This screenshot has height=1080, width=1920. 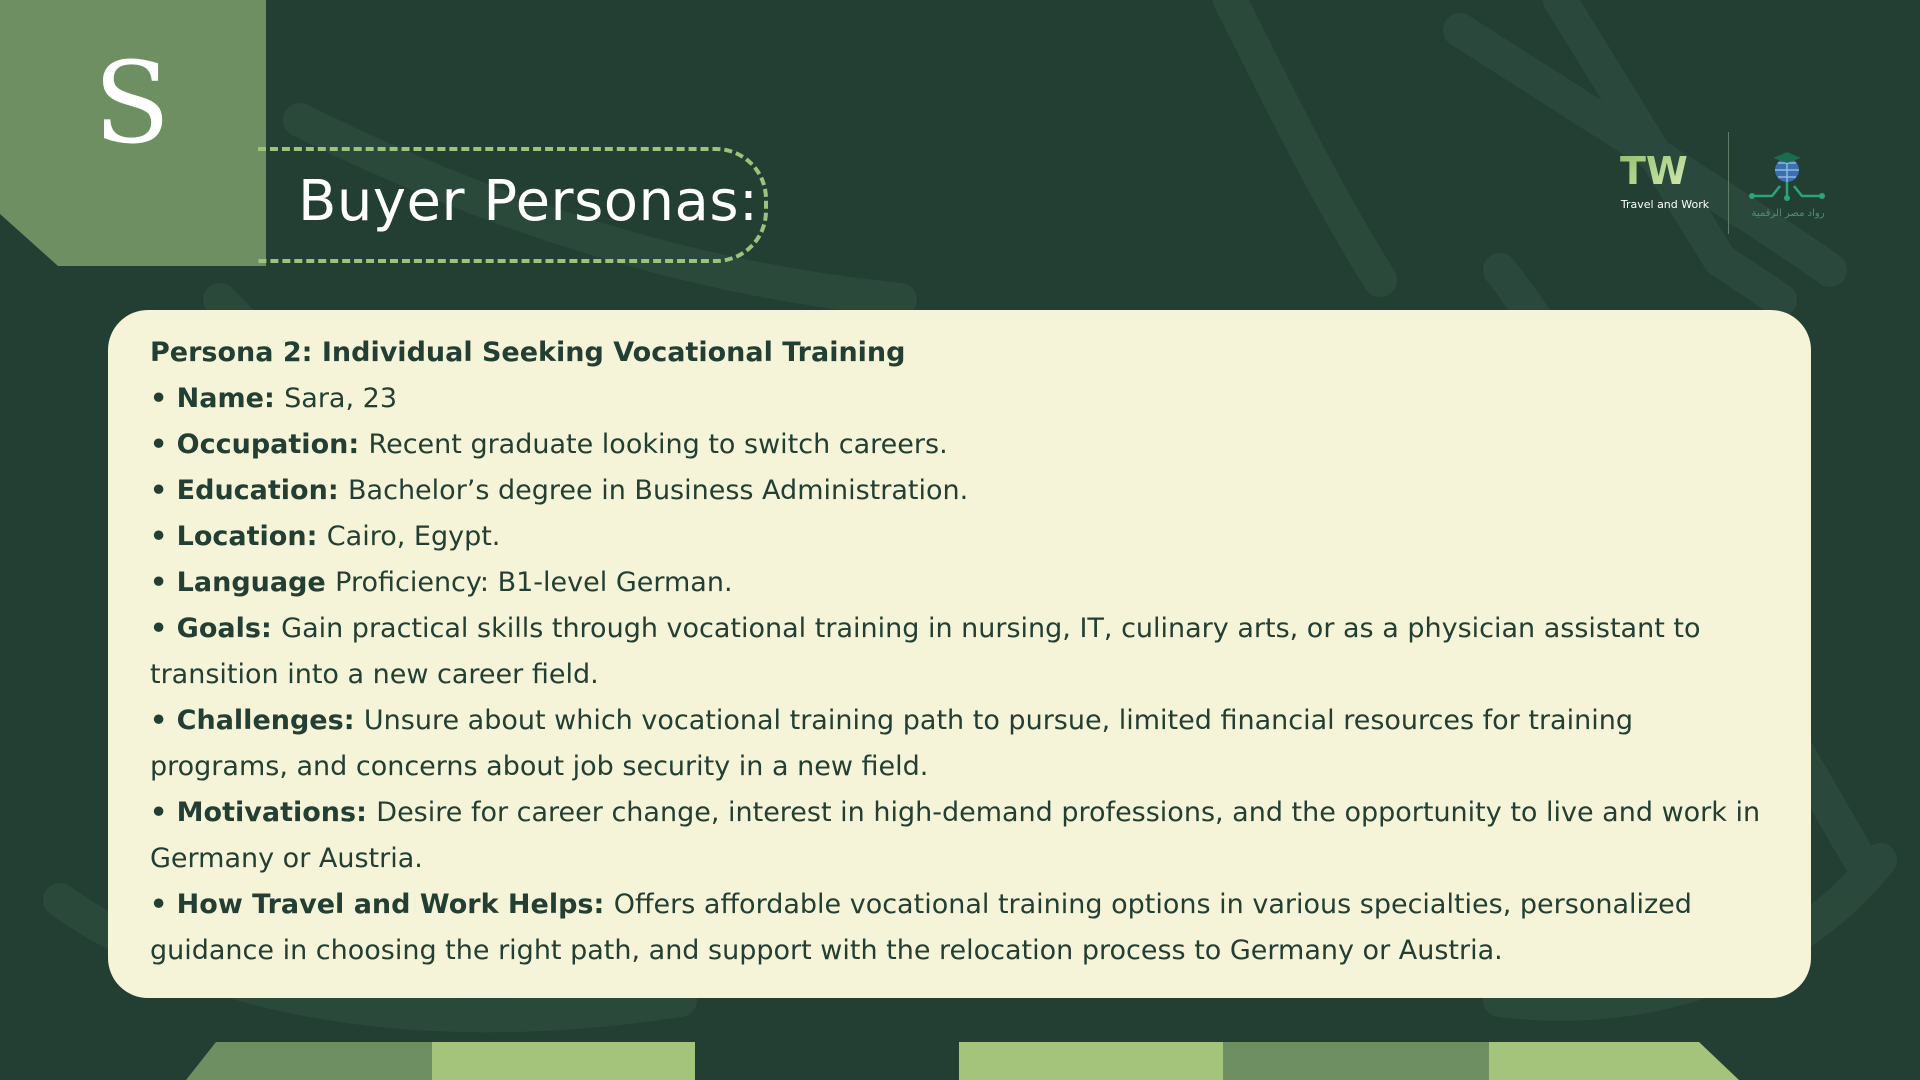 What do you see at coordinates (262, 444) in the screenshot?
I see `bullet-label: Occupation` at bounding box center [262, 444].